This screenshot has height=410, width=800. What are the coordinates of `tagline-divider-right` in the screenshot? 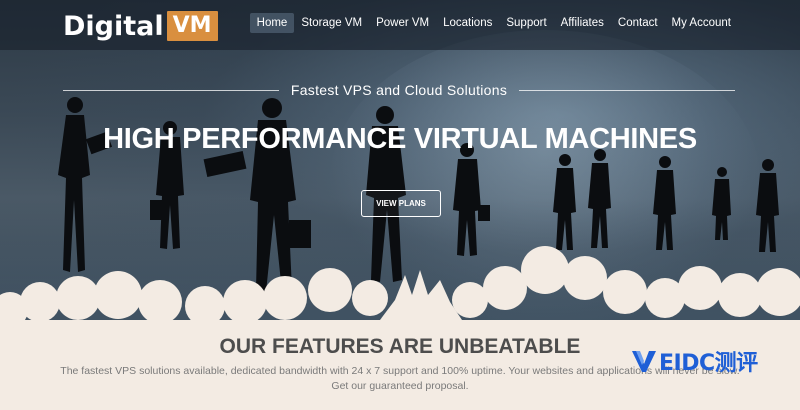 It's located at (627, 90).